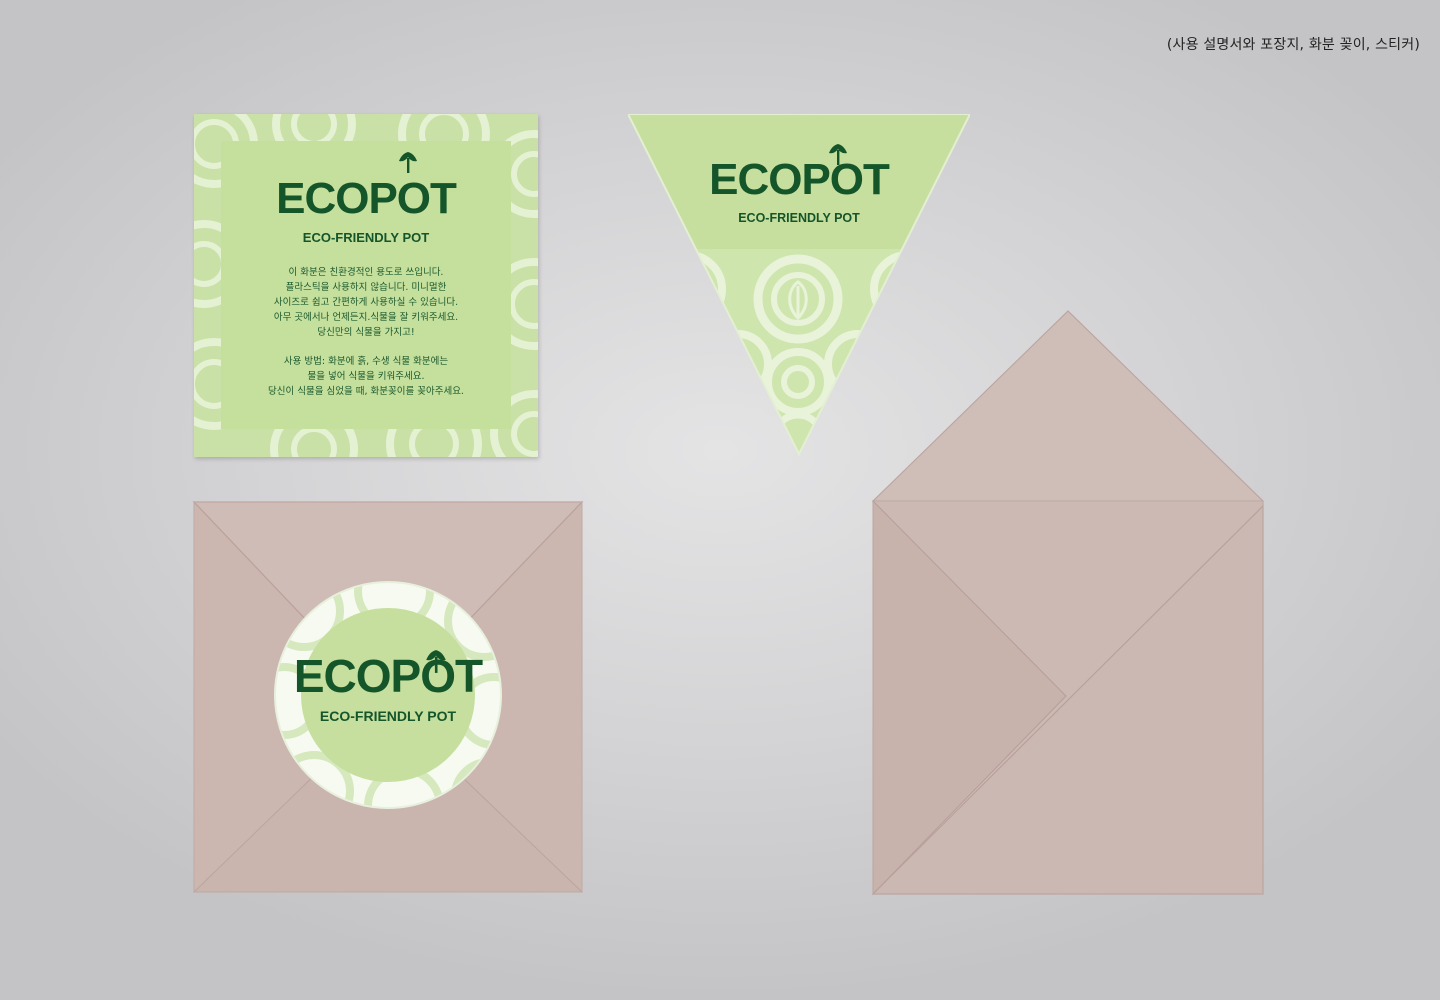  I want to click on sticker-logo: ECOPOT ECO-FRIENDLY POT, so click(388, 688).